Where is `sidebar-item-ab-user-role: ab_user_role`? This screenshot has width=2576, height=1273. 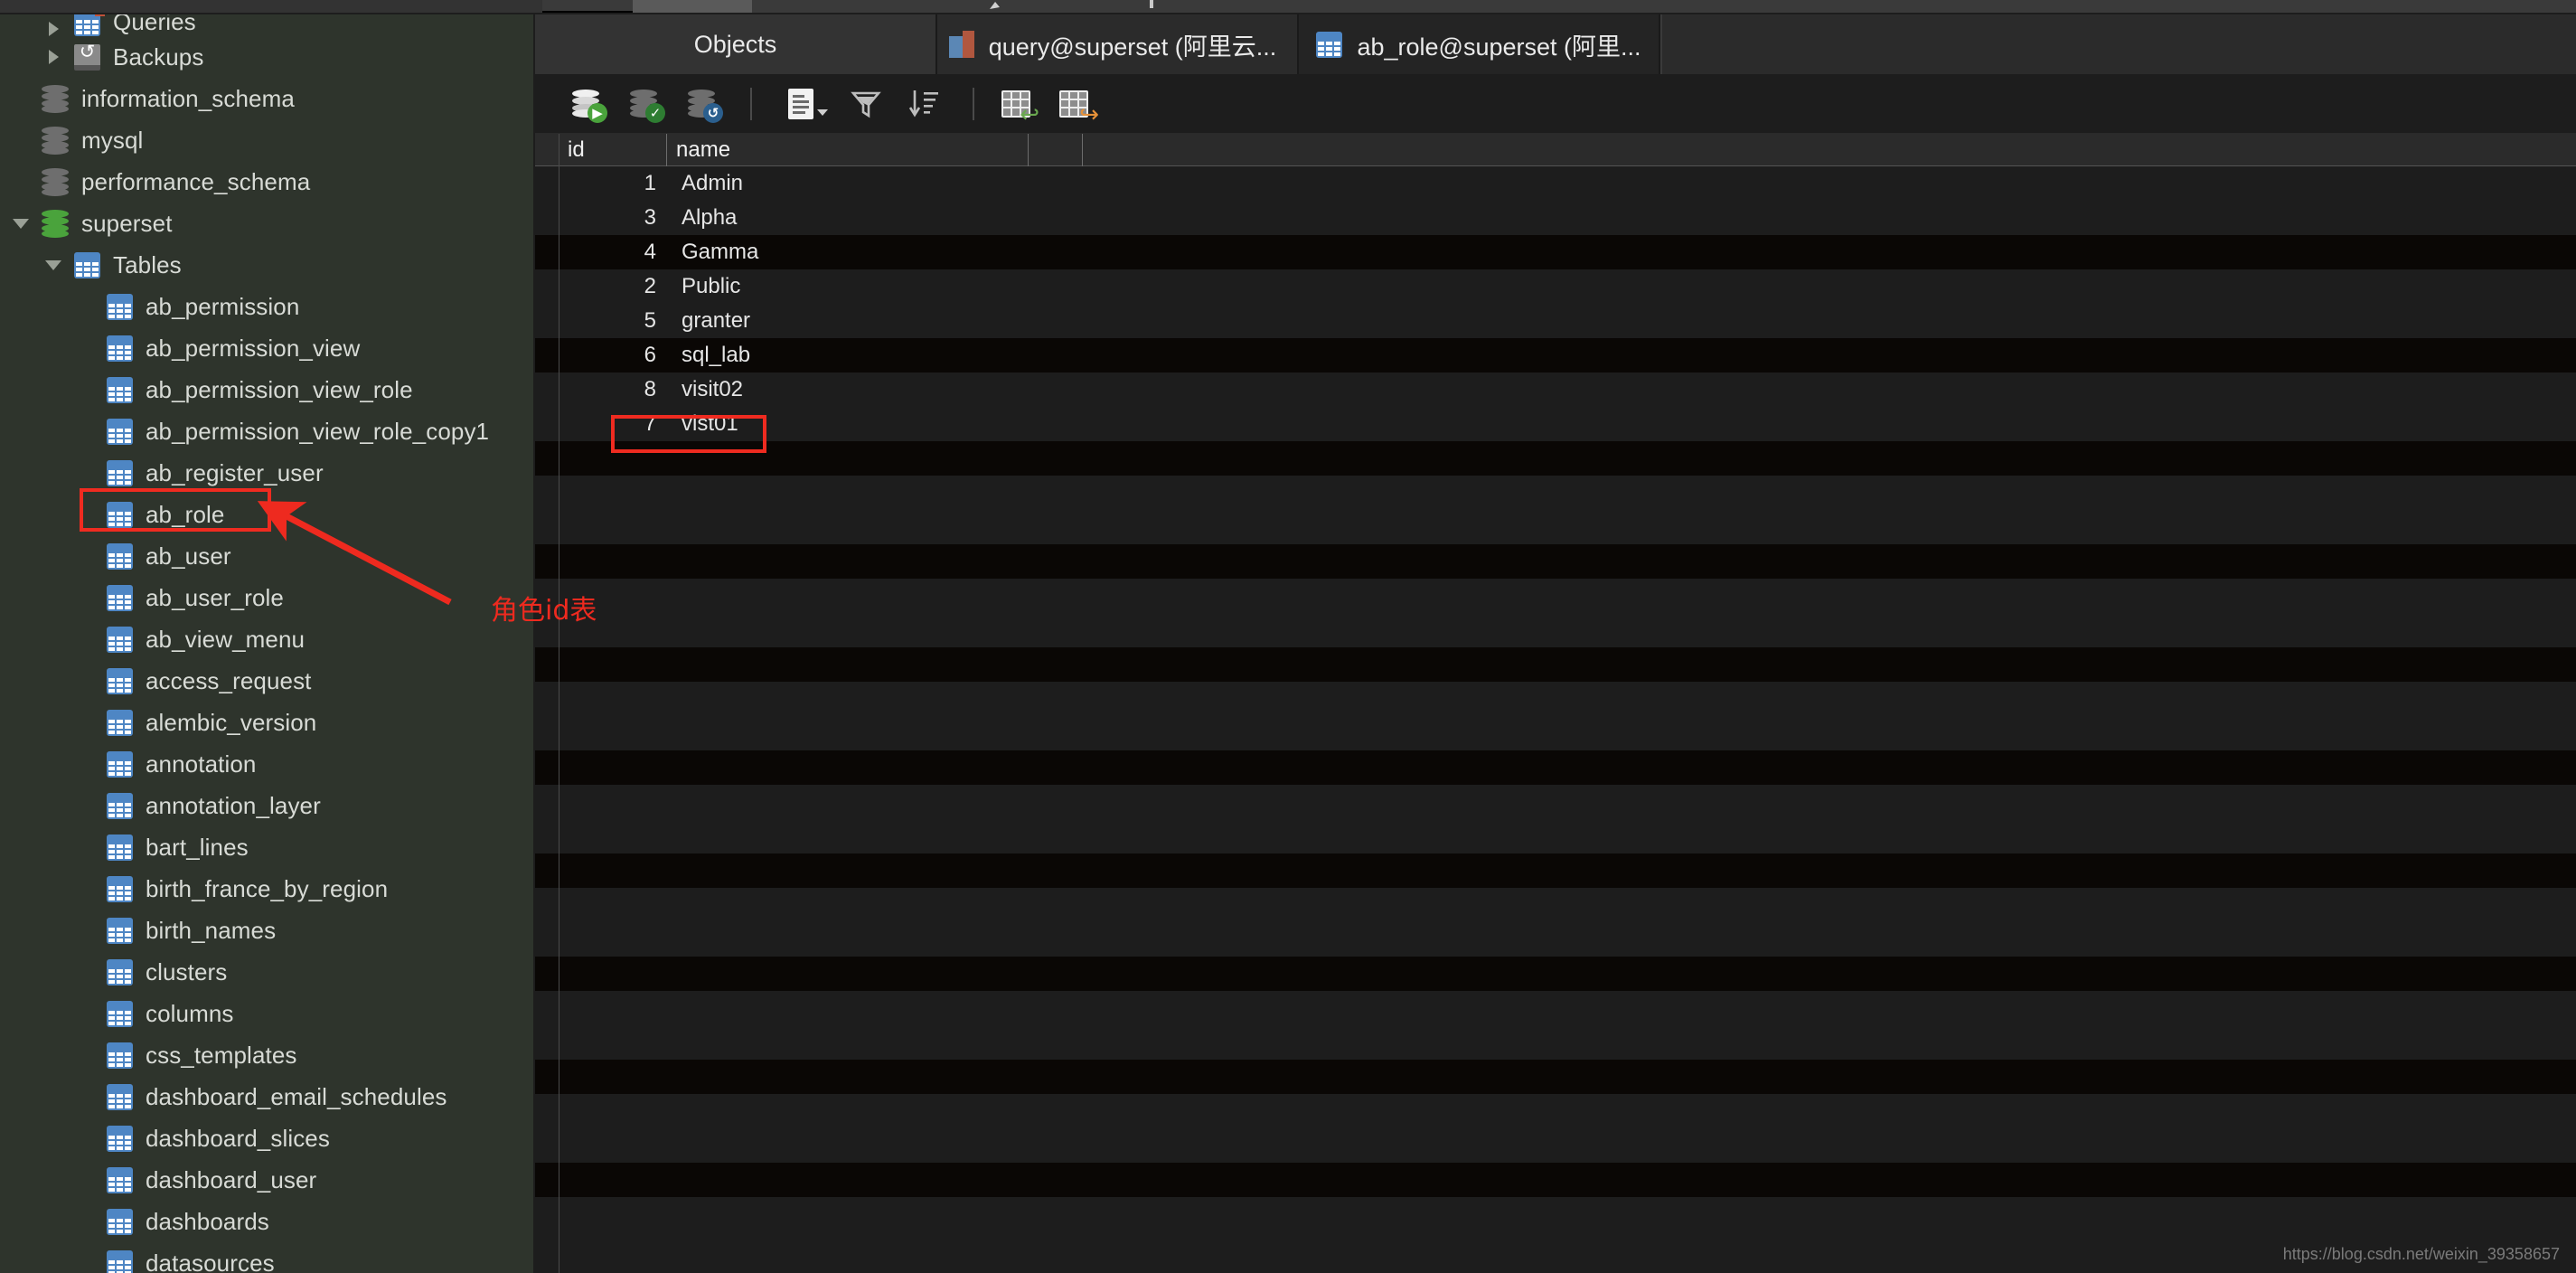 sidebar-item-ab-user-role: ab_user_role is located at coordinates (266, 597).